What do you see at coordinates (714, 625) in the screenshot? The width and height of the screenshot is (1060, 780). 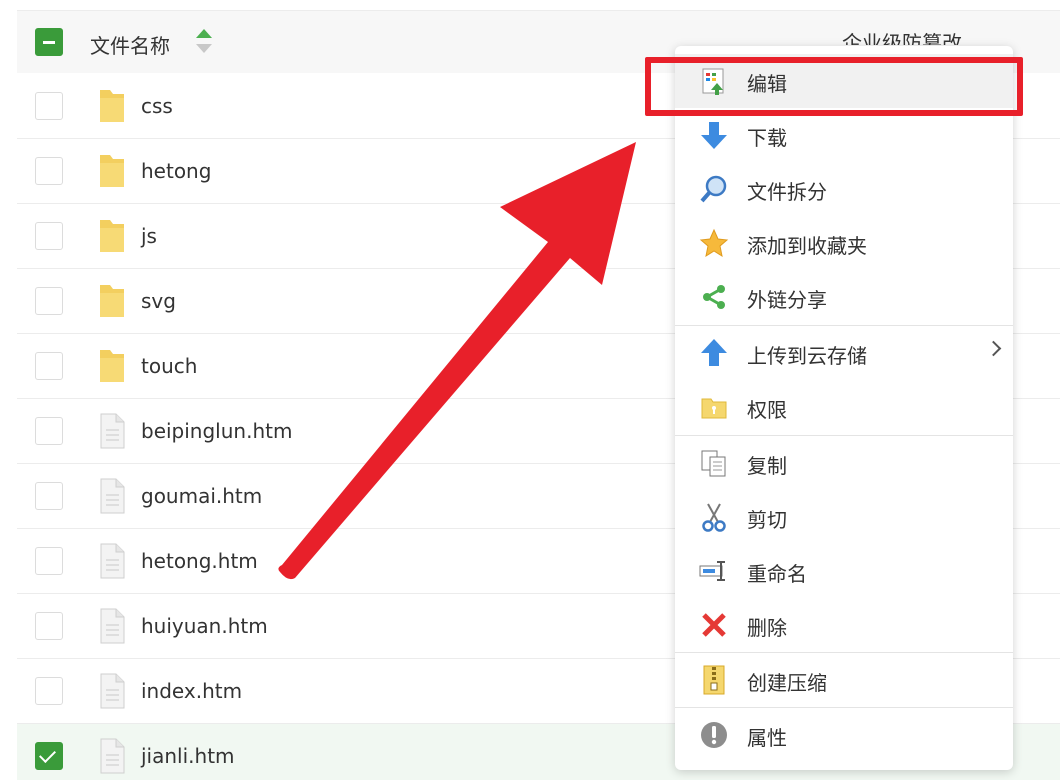 I see `delete-icon` at bounding box center [714, 625].